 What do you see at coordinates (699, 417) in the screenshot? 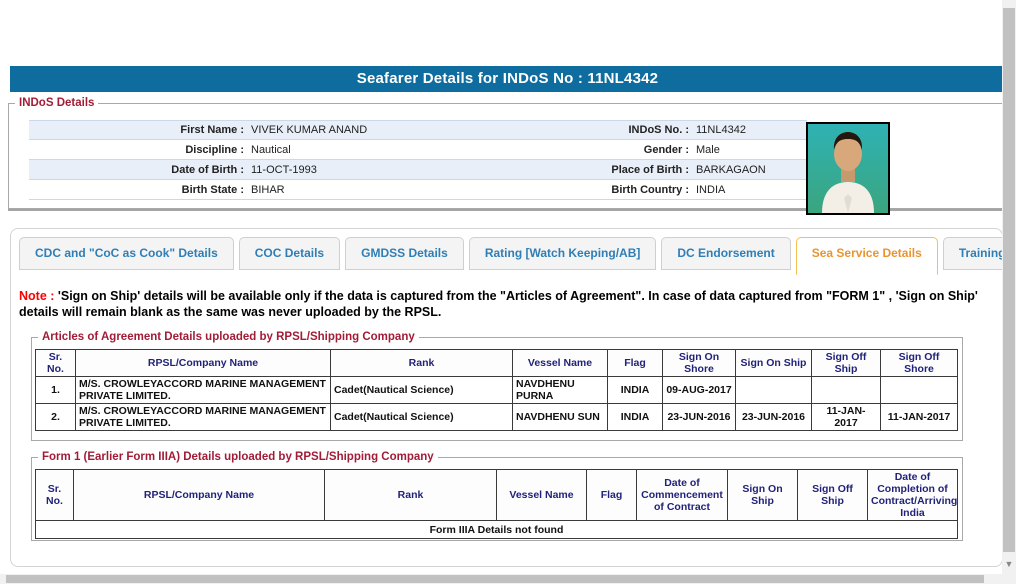
I see `cell-sign-on-shore: 23-JUN-2016` at bounding box center [699, 417].